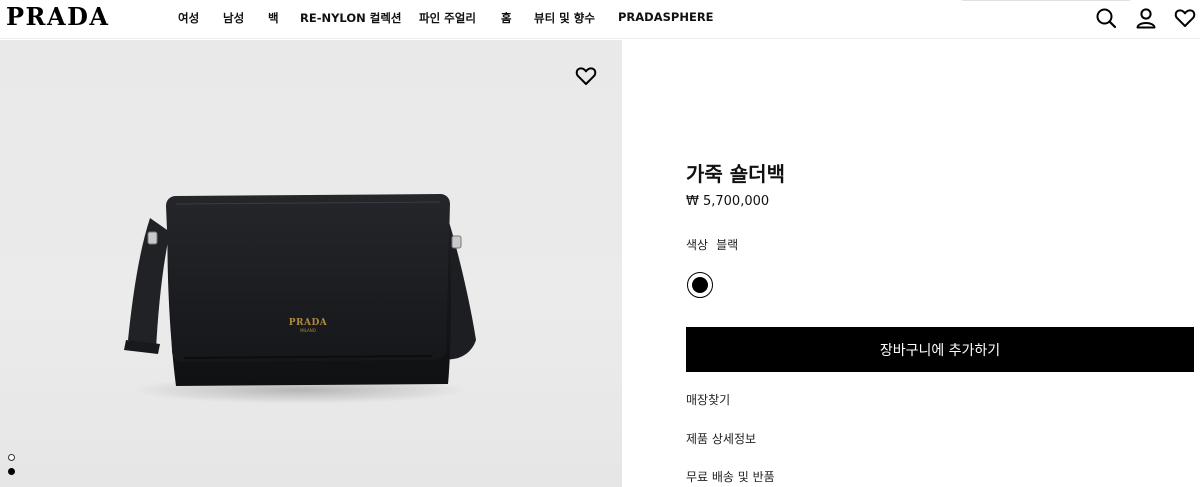 Image resolution: width=1200 pixels, height=487 pixels. What do you see at coordinates (308, 330) in the screenshot?
I see `bag-logo-subtext: MILANO` at bounding box center [308, 330].